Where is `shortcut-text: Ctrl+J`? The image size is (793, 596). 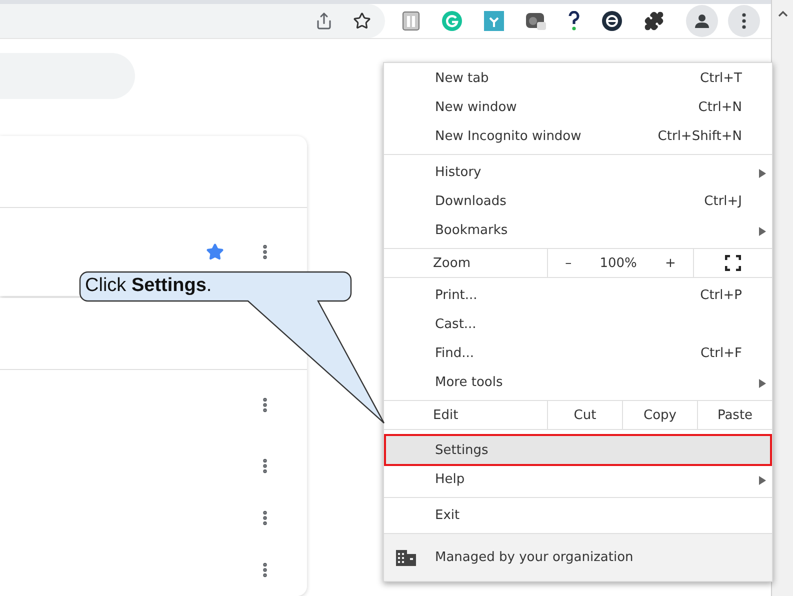 shortcut-text: Ctrl+J is located at coordinates (723, 201).